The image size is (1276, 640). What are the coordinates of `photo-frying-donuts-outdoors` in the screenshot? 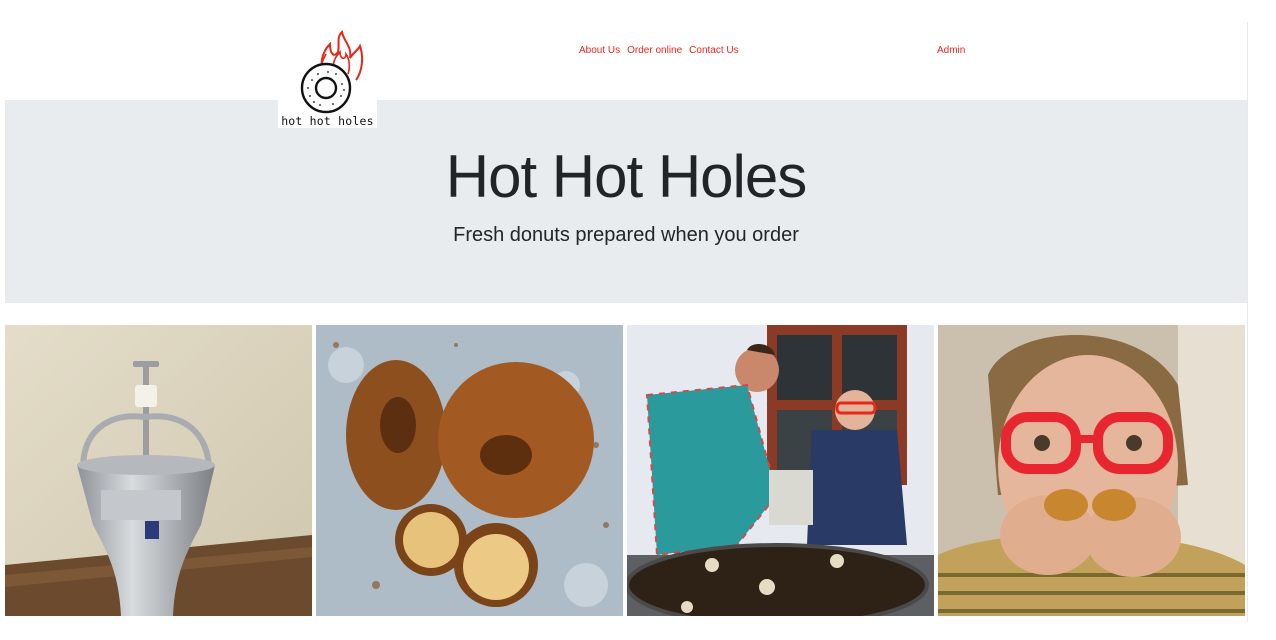 It's located at (780, 470).